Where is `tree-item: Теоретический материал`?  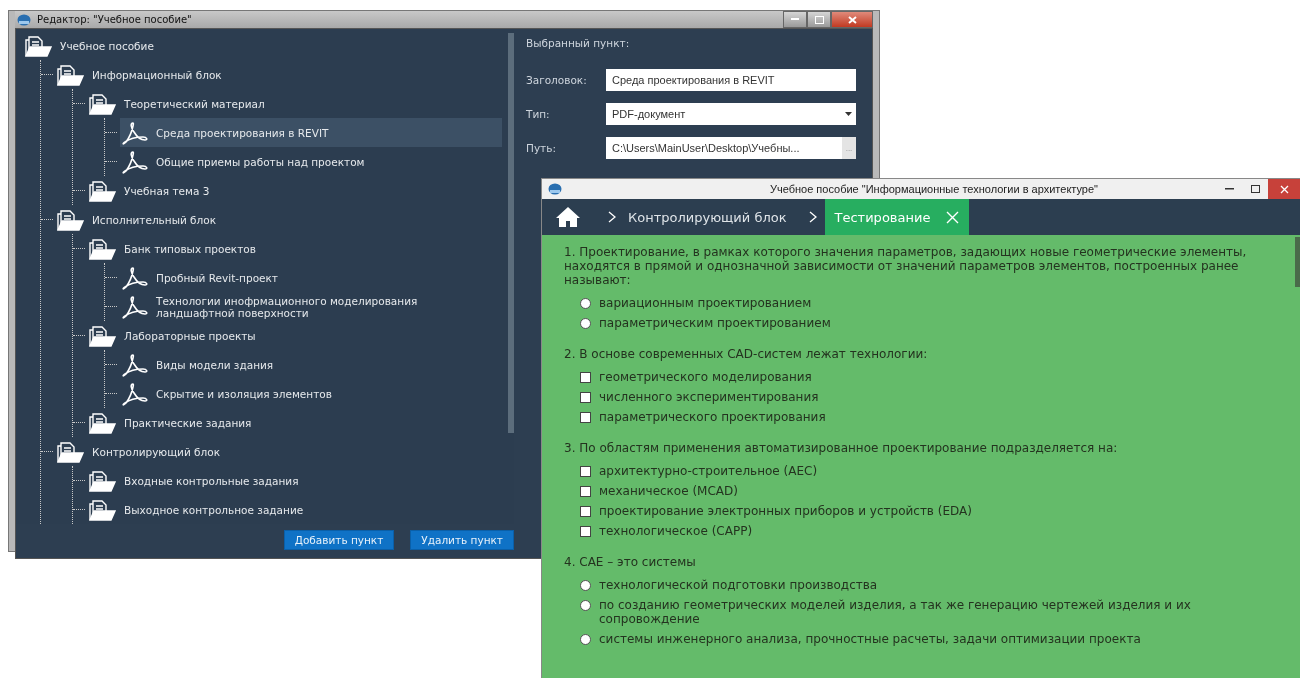
tree-item: Теоретический материал is located at coordinates (295, 103).